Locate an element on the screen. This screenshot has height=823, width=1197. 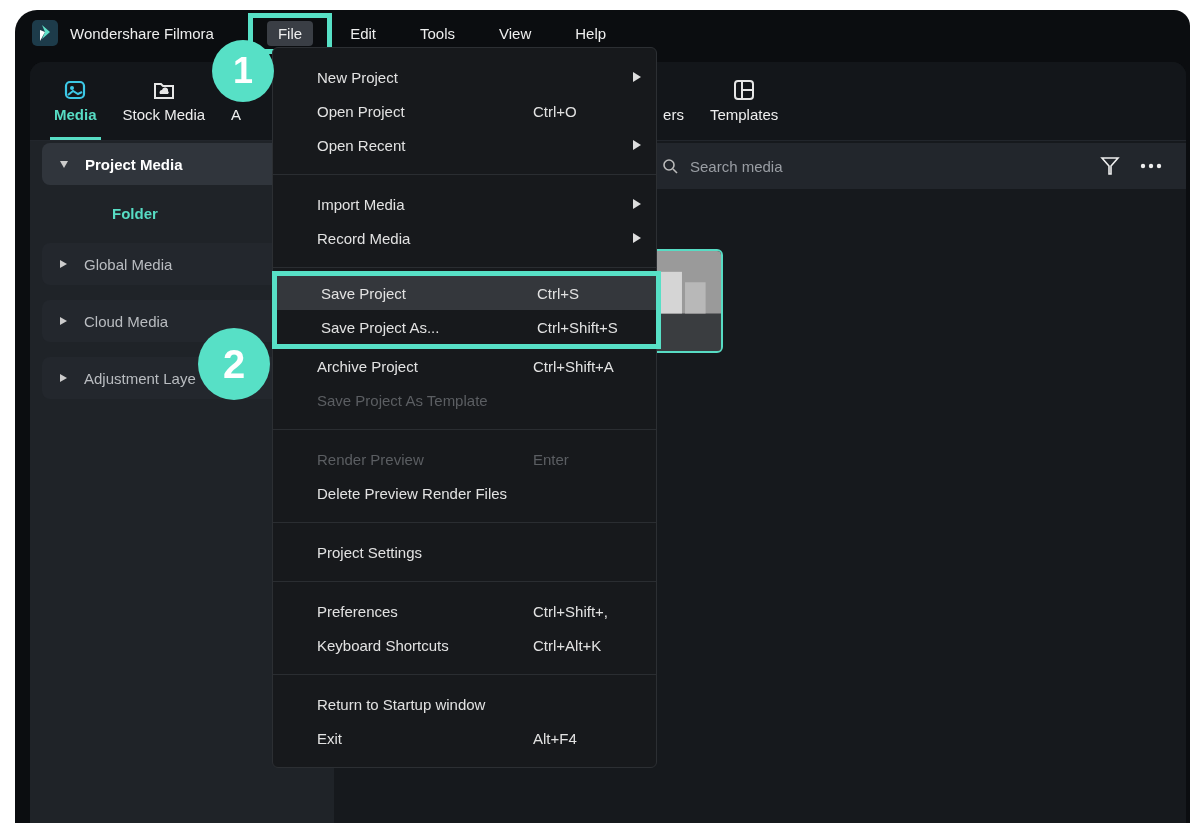
layout-icon is located at coordinates (744, 90).